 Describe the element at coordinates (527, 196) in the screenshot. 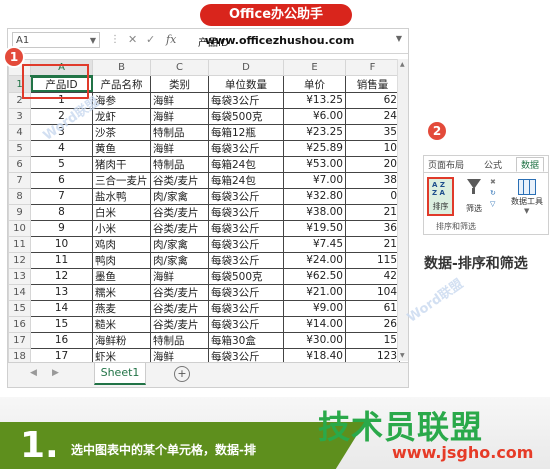

I see `data-tools-button: 数据工具 ▼` at that location.